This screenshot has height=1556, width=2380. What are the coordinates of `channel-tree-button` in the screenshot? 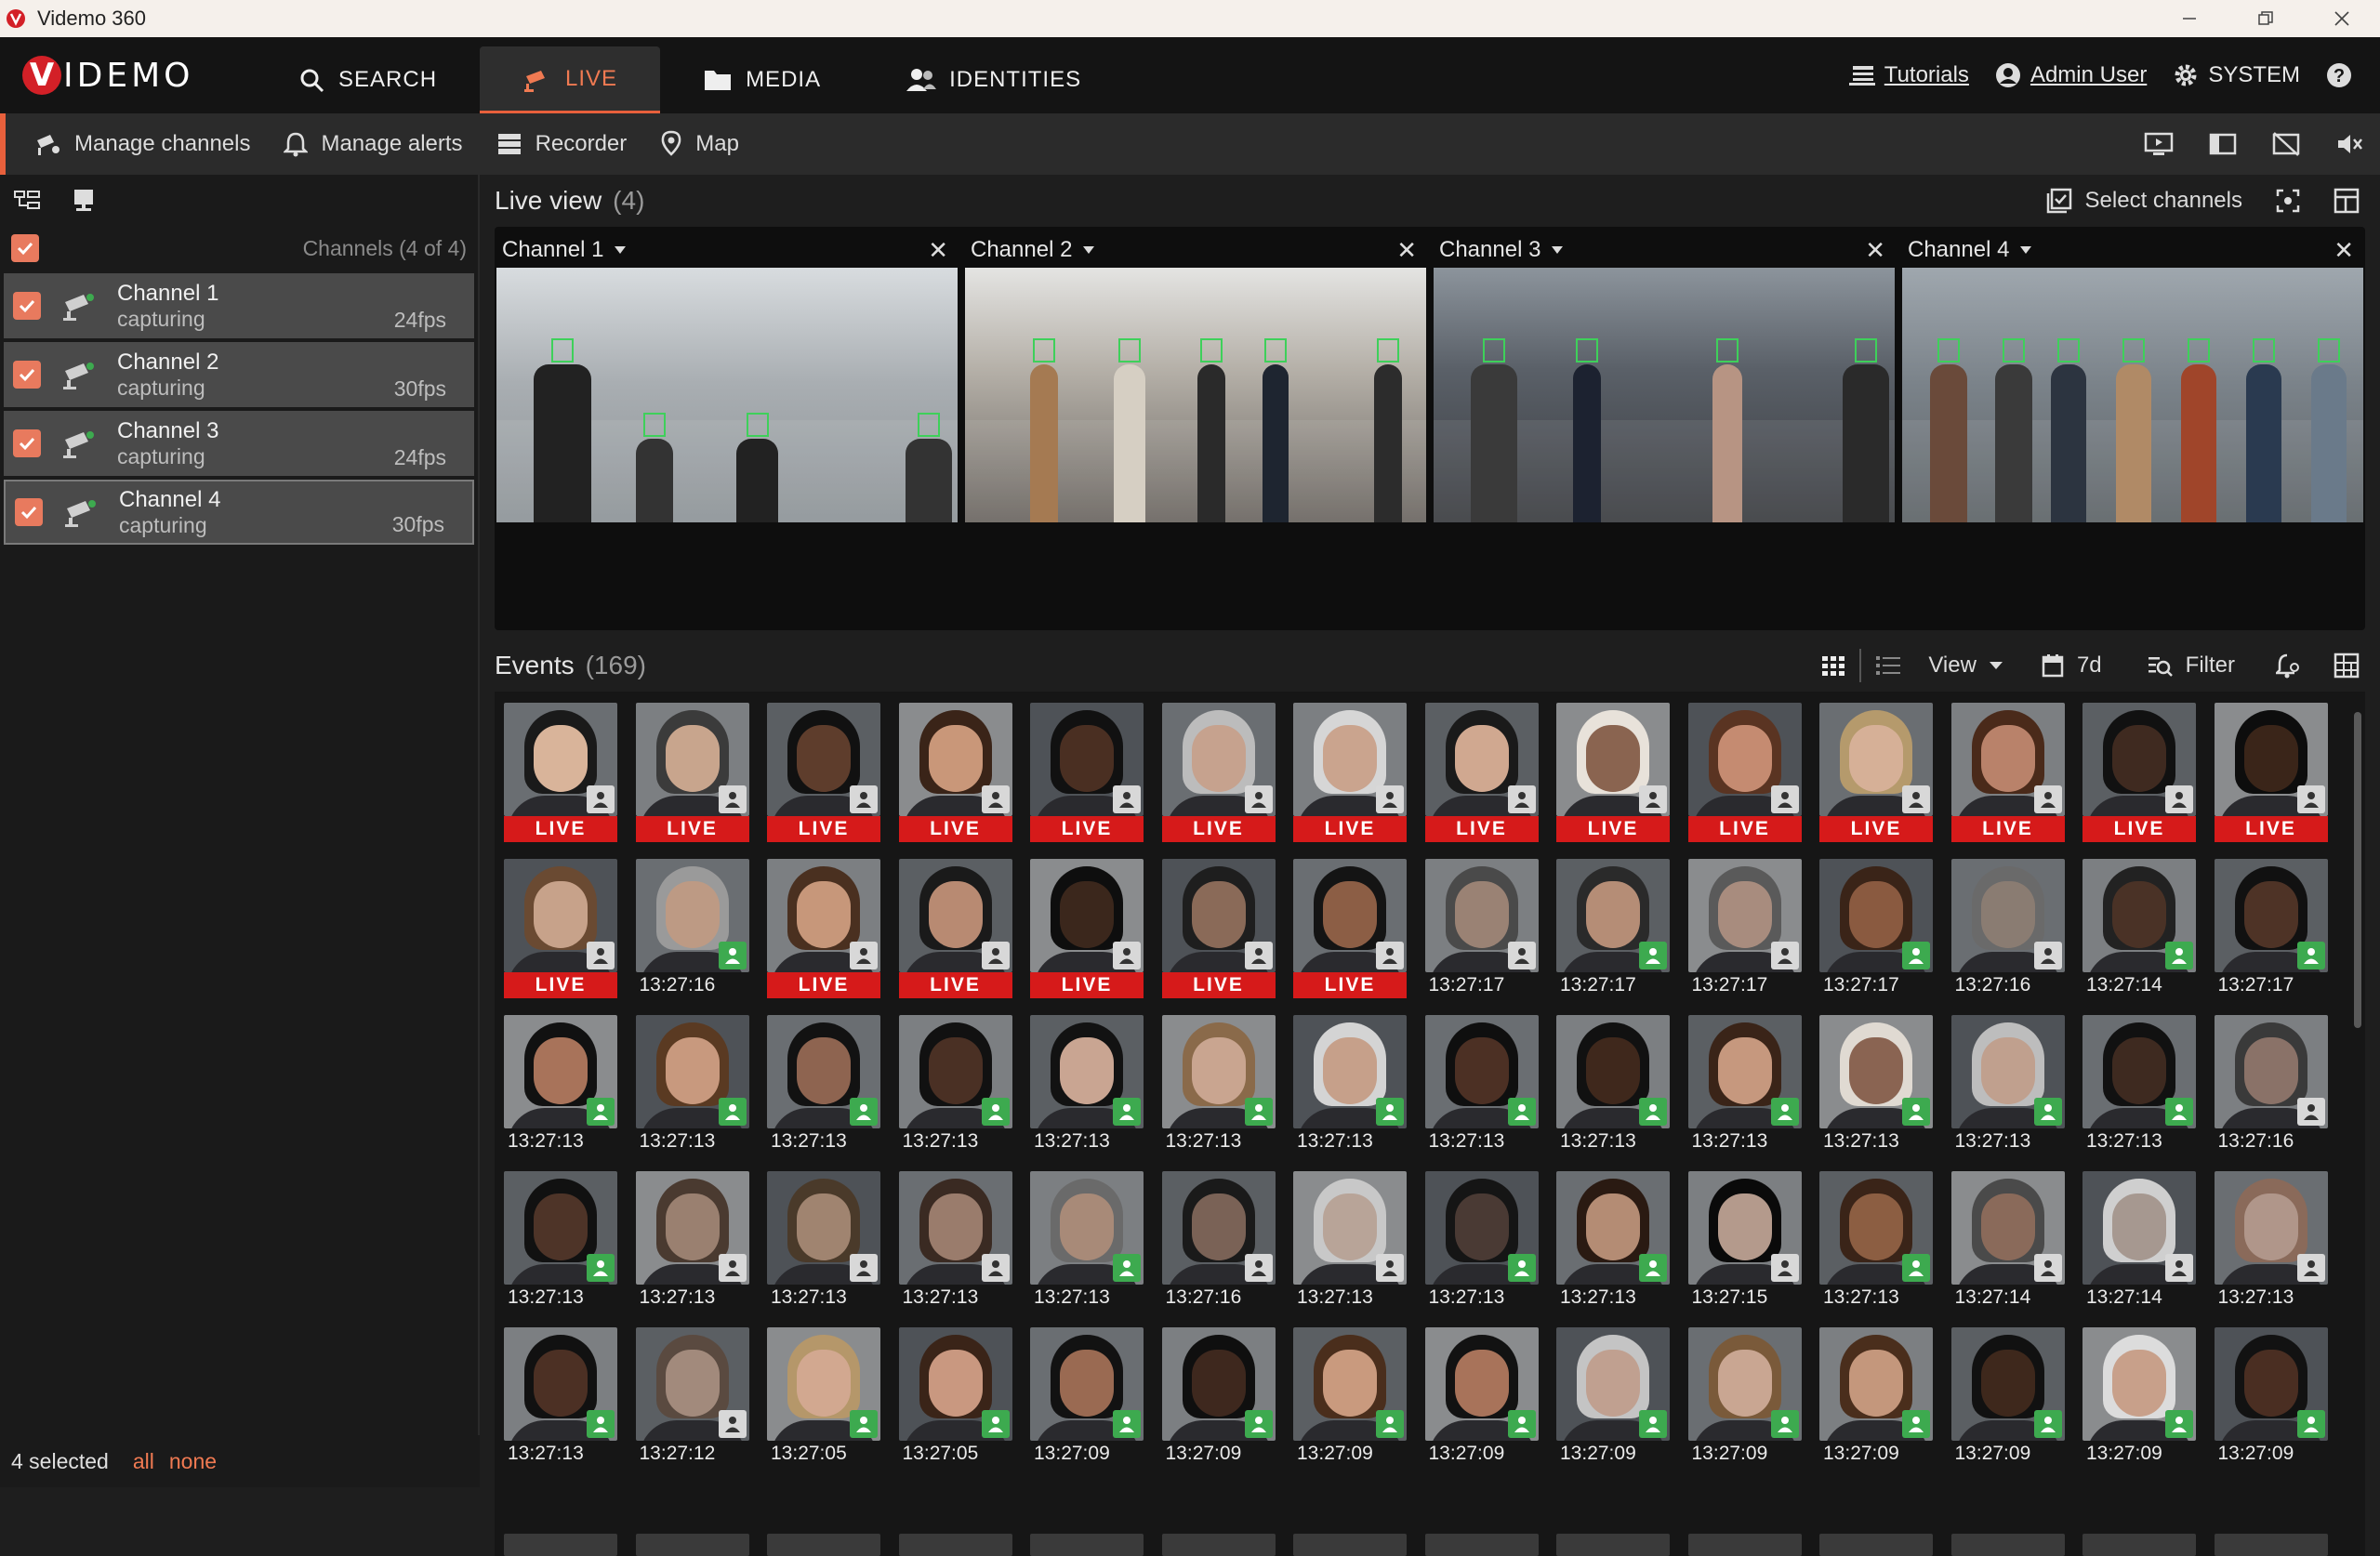 It's located at (27, 201).